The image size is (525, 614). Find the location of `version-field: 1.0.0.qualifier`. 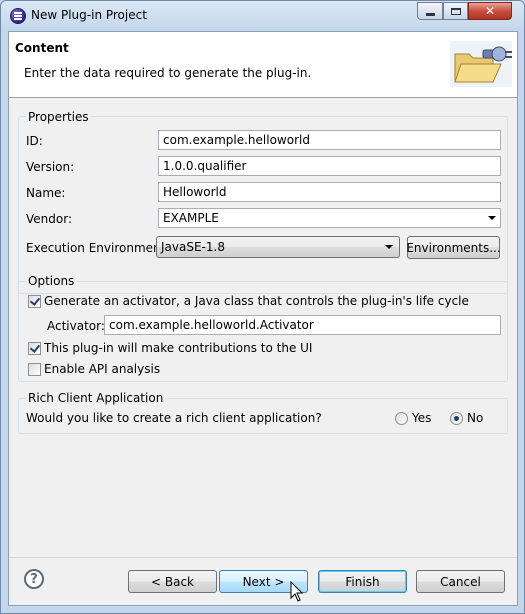

version-field: 1.0.0.qualifier is located at coordinates (329, 166).